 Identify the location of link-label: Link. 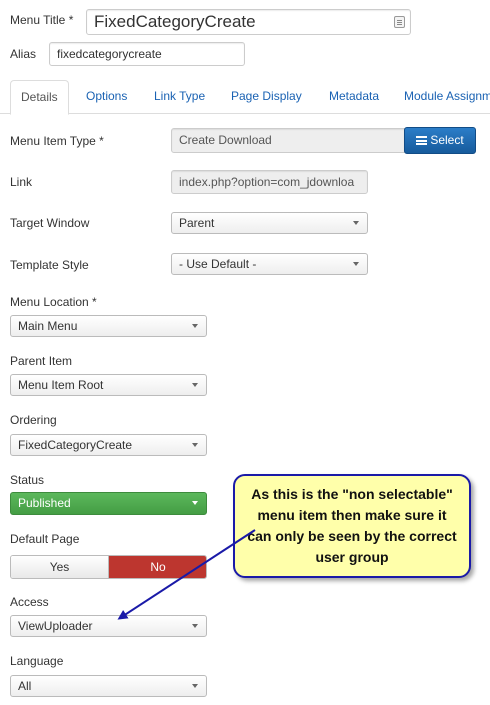
(21, 182).